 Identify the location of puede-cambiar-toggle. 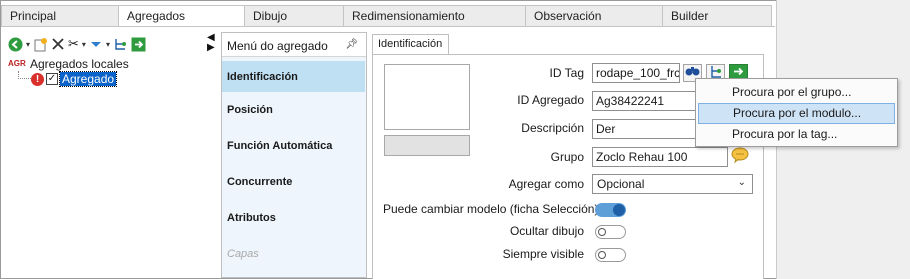
(610, 210).